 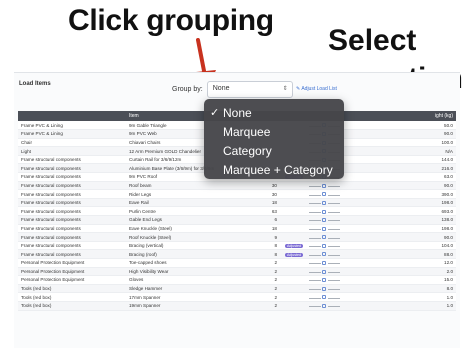 I want to click on group-by-control: Group by: None ⇕, so click(x=232, y=89).